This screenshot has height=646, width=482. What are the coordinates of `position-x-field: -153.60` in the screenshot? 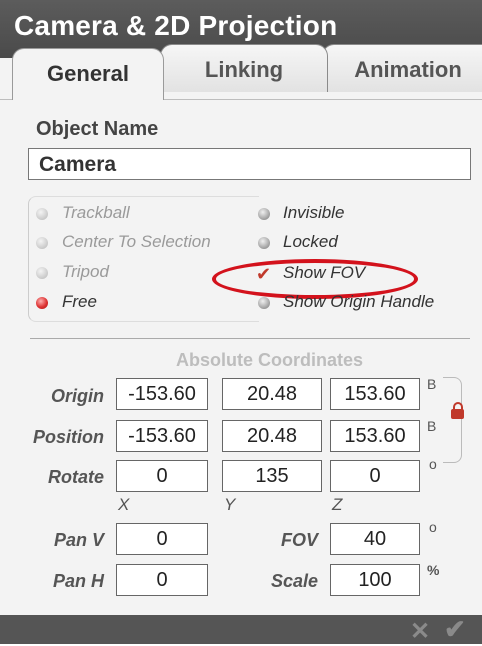 It's located at (162, 436).